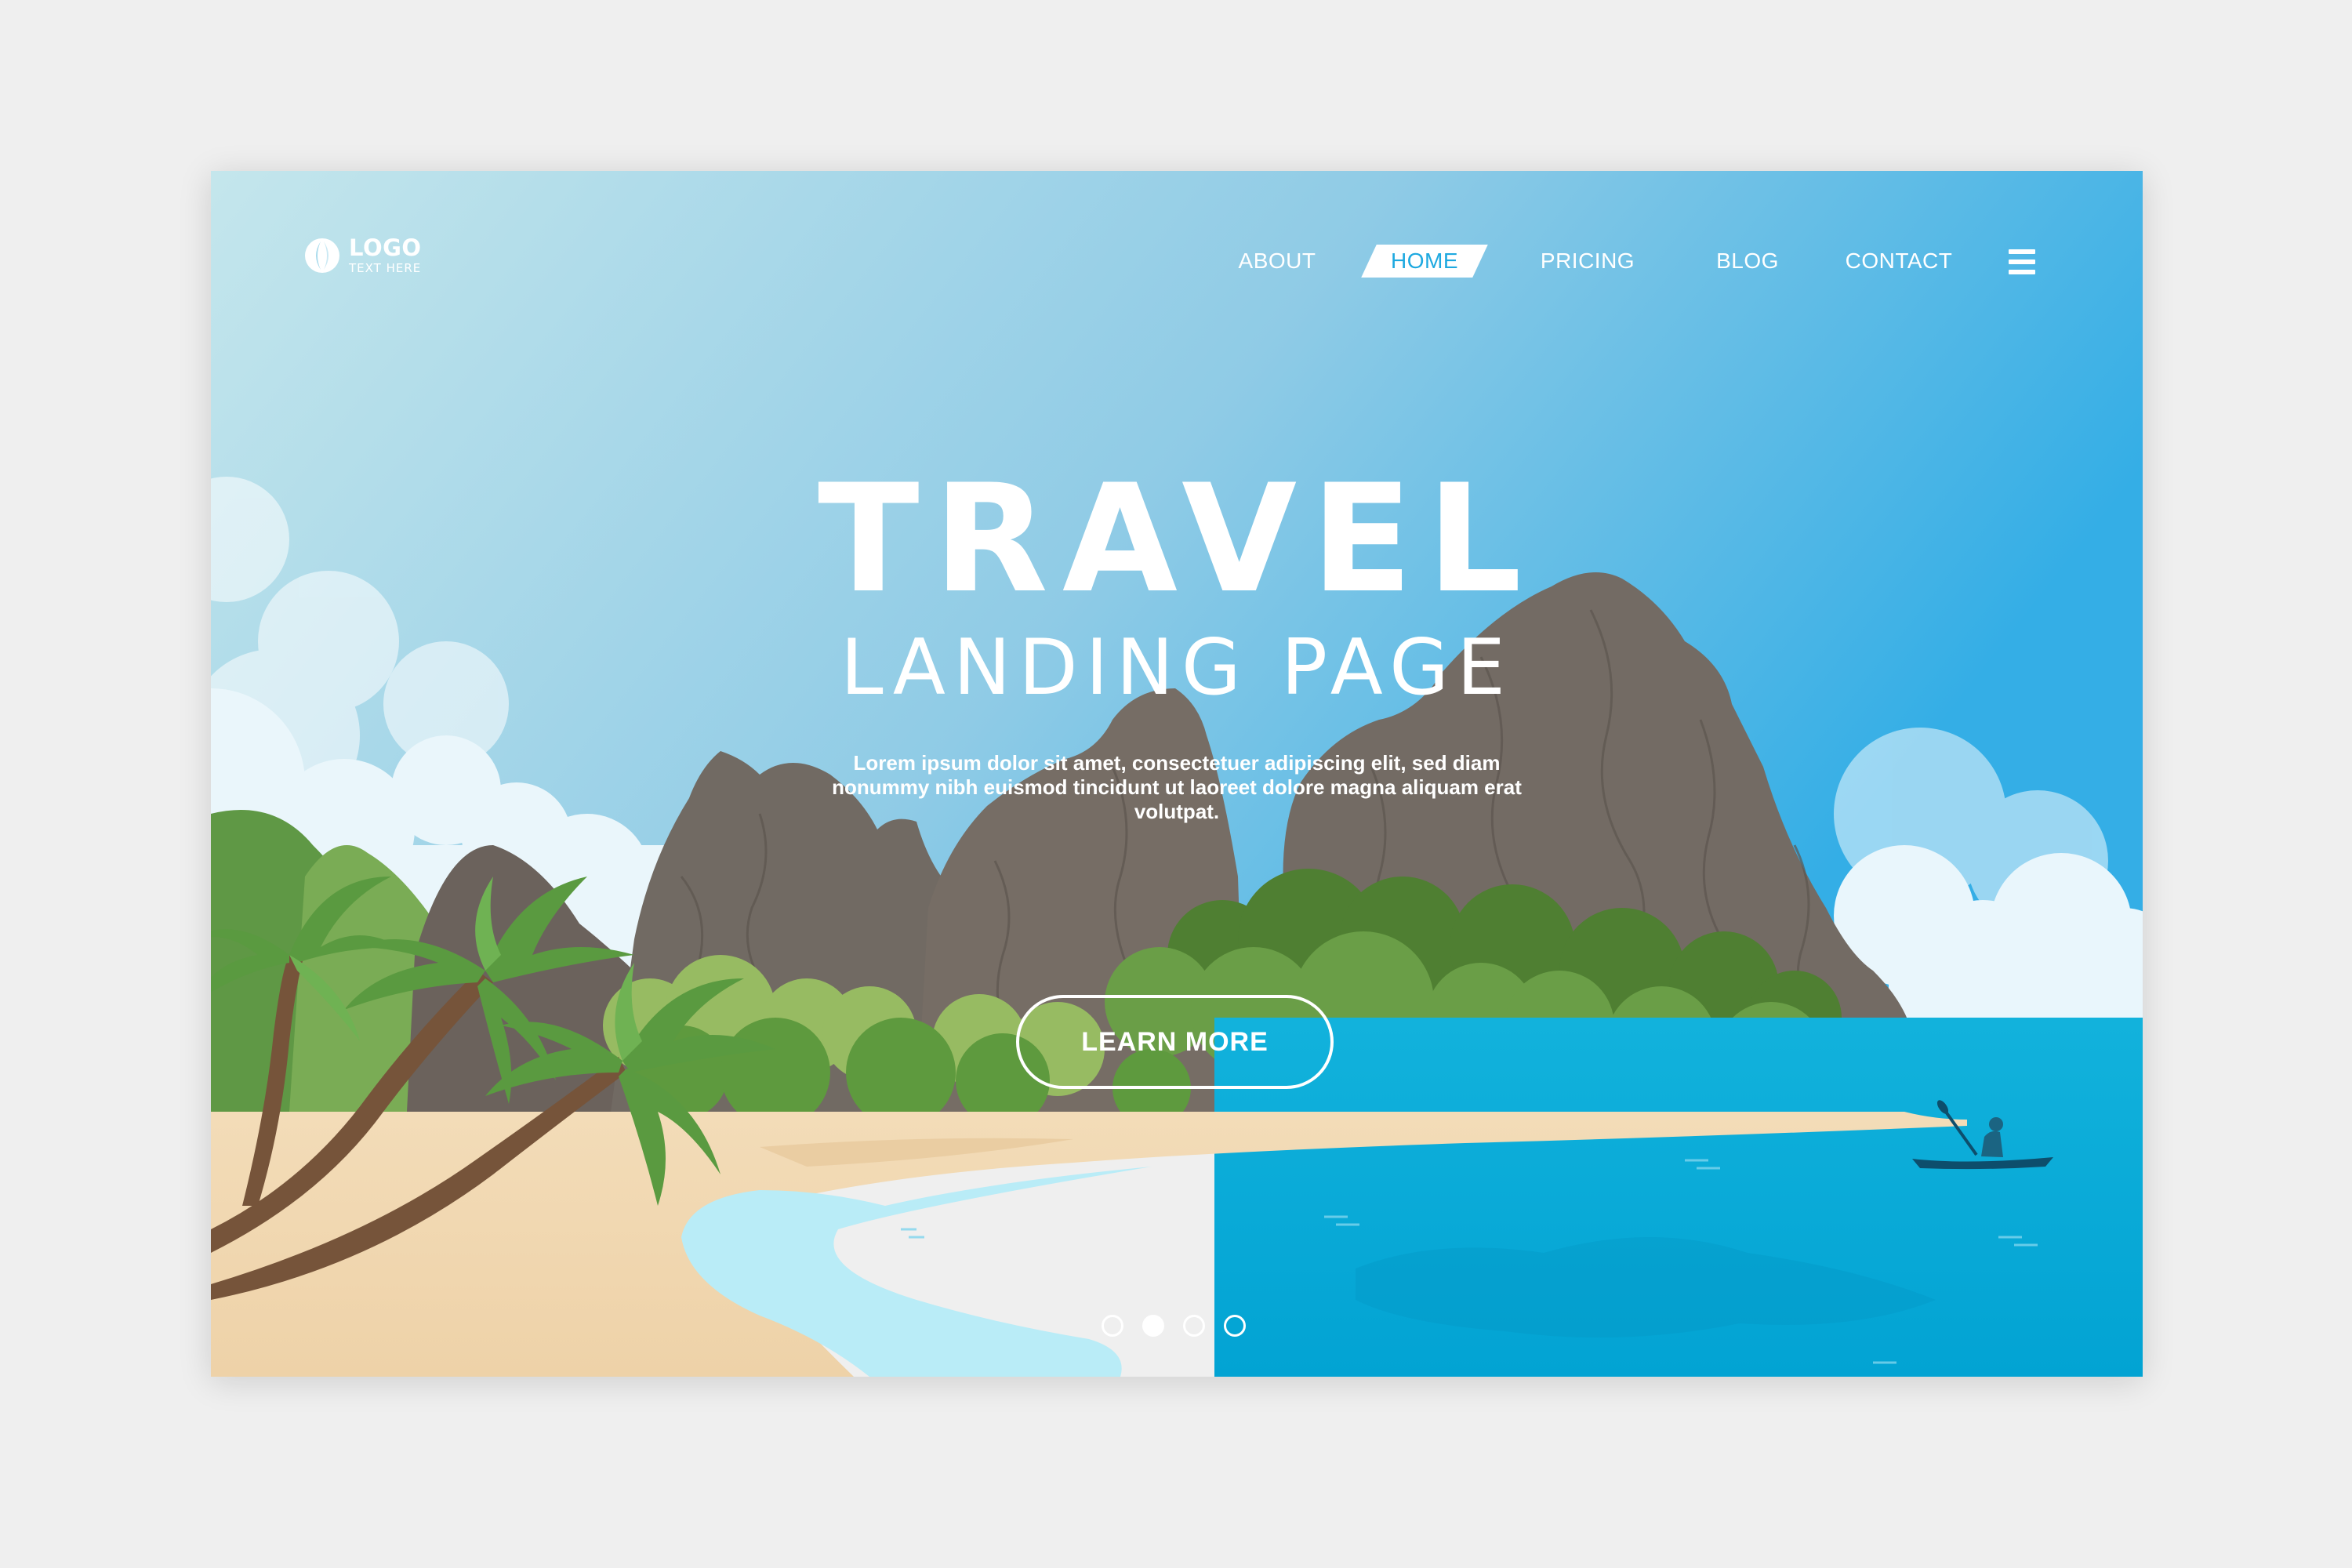 The height and width of the screenshot is (1568, 2352). What do you see at coordinates (1277, 261) in the screenshot?
I see `nav-item-about: ABOUT` at bounding box center [1277, 261].